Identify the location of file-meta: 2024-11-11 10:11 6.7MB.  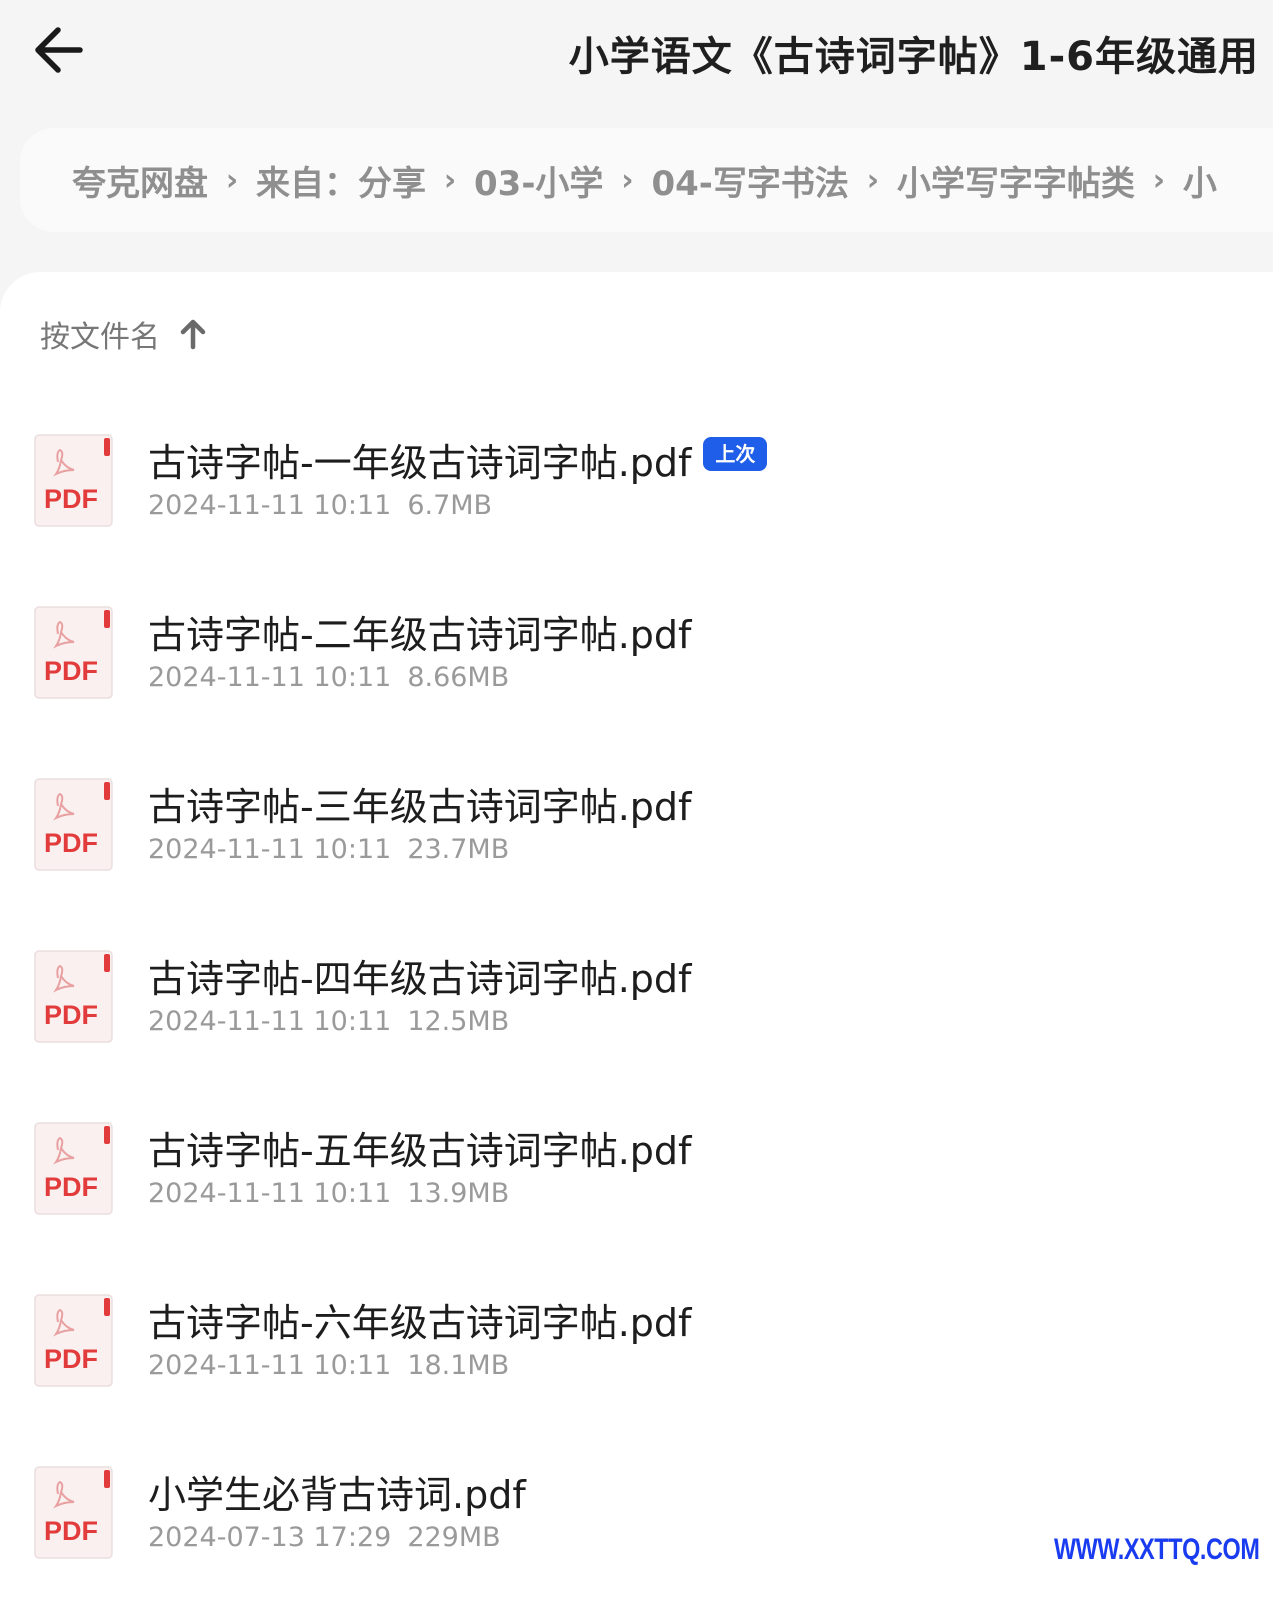
(320, 505).